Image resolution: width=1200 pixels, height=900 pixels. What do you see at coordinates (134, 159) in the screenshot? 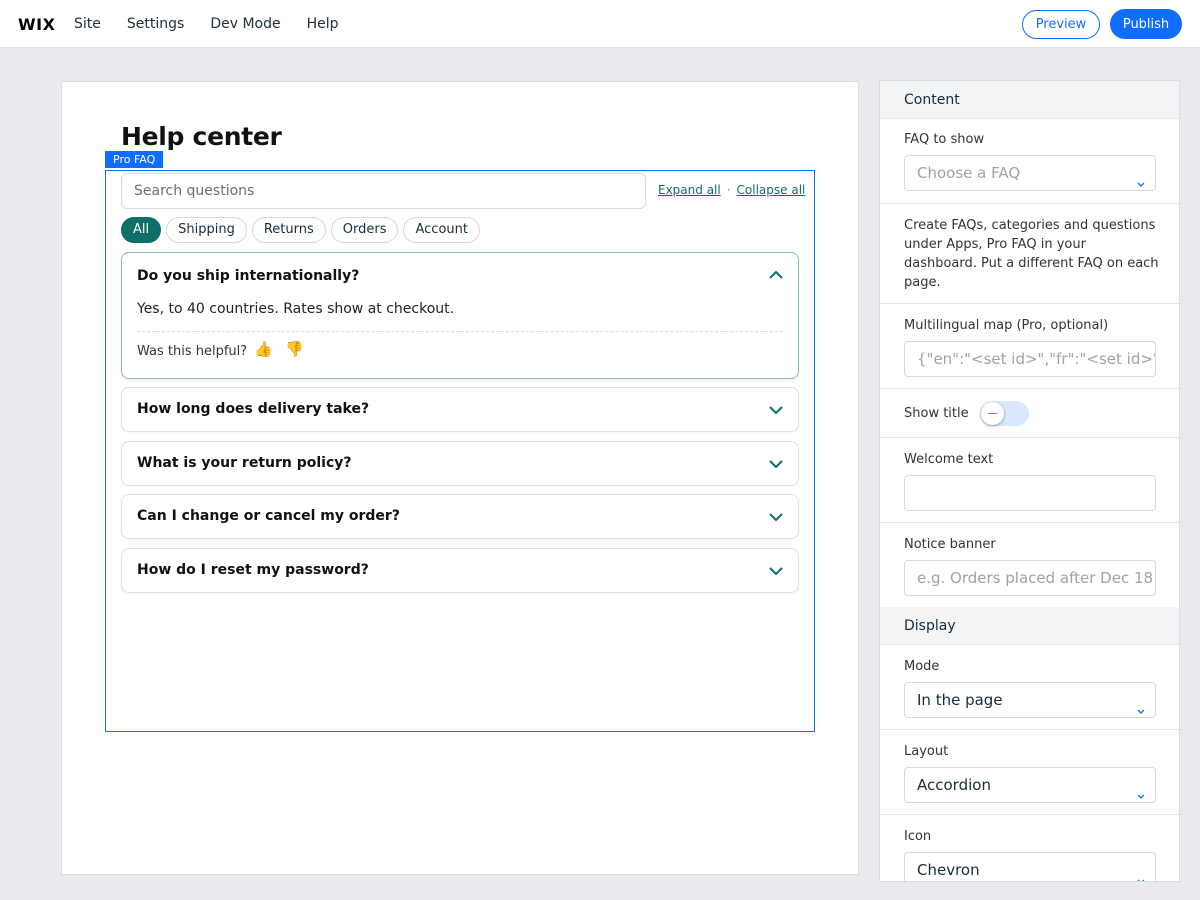
I see `widget-selection-tag: Pro FAQ` at bounding box center [134, 159].